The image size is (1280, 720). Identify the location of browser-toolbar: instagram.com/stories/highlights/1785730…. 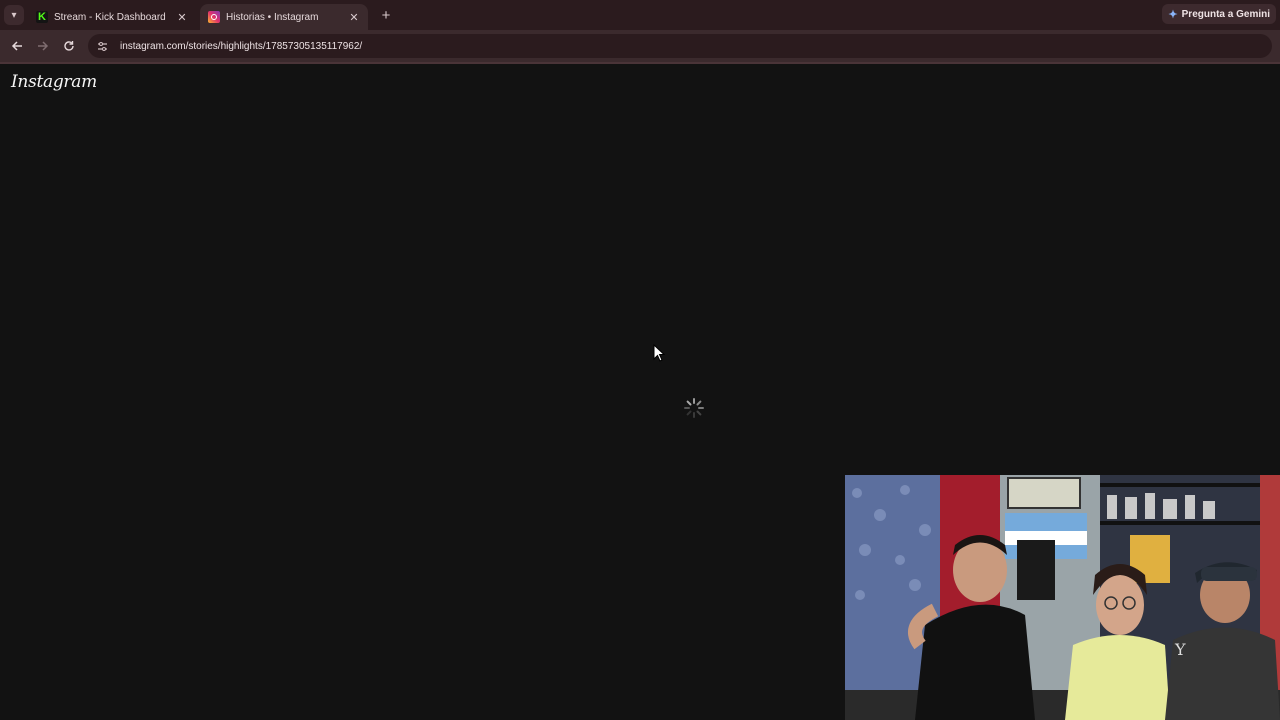
(640, 46).